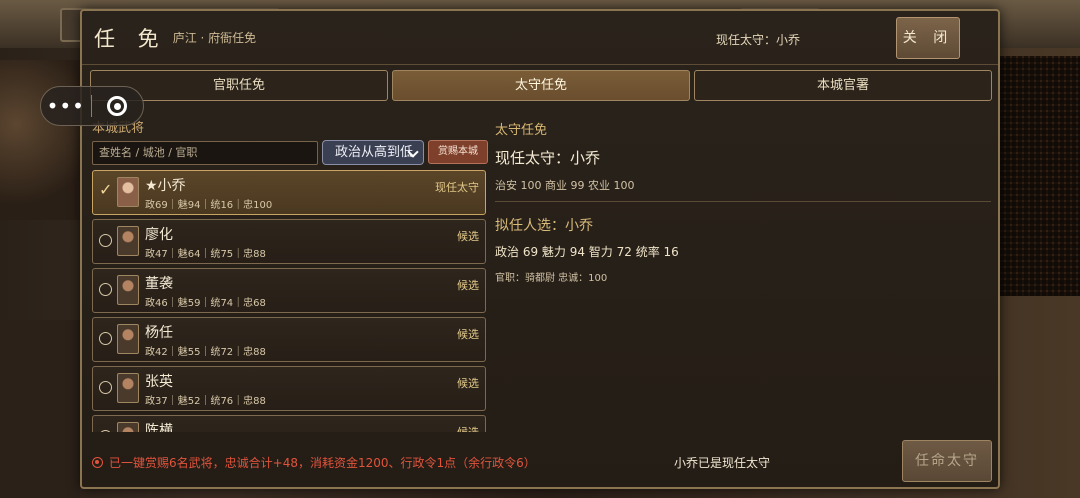  What do you see at coordinates (214, 38) in the screenshot?
I see `dialog-subtitle: 庐江 · 府衙任免` at bounding box center [214, 38].